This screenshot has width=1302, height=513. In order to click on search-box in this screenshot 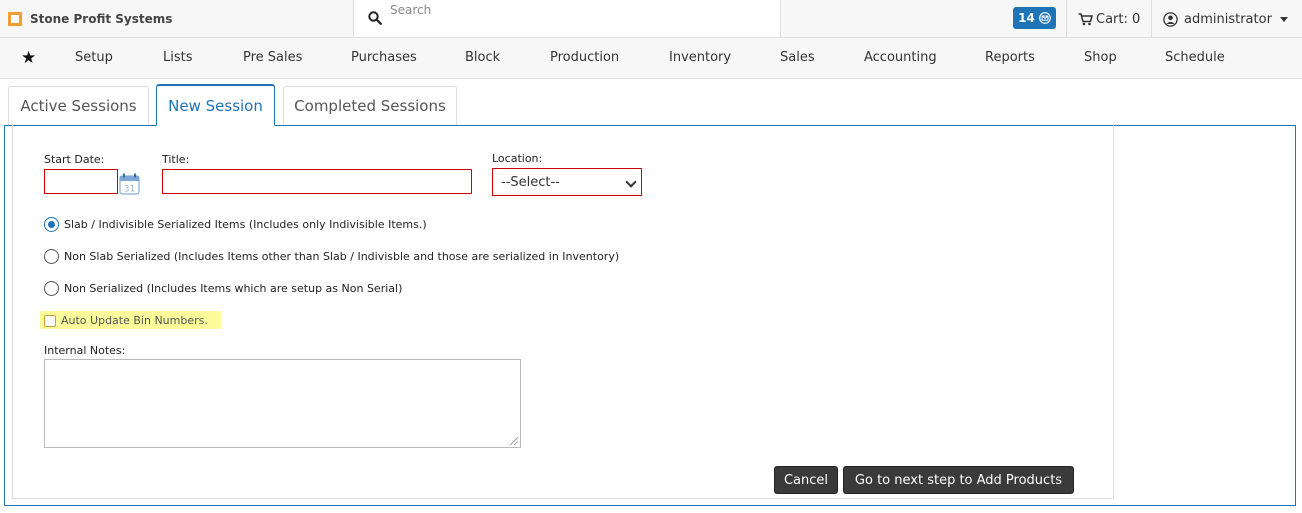, I will do `click(567, 18)`.